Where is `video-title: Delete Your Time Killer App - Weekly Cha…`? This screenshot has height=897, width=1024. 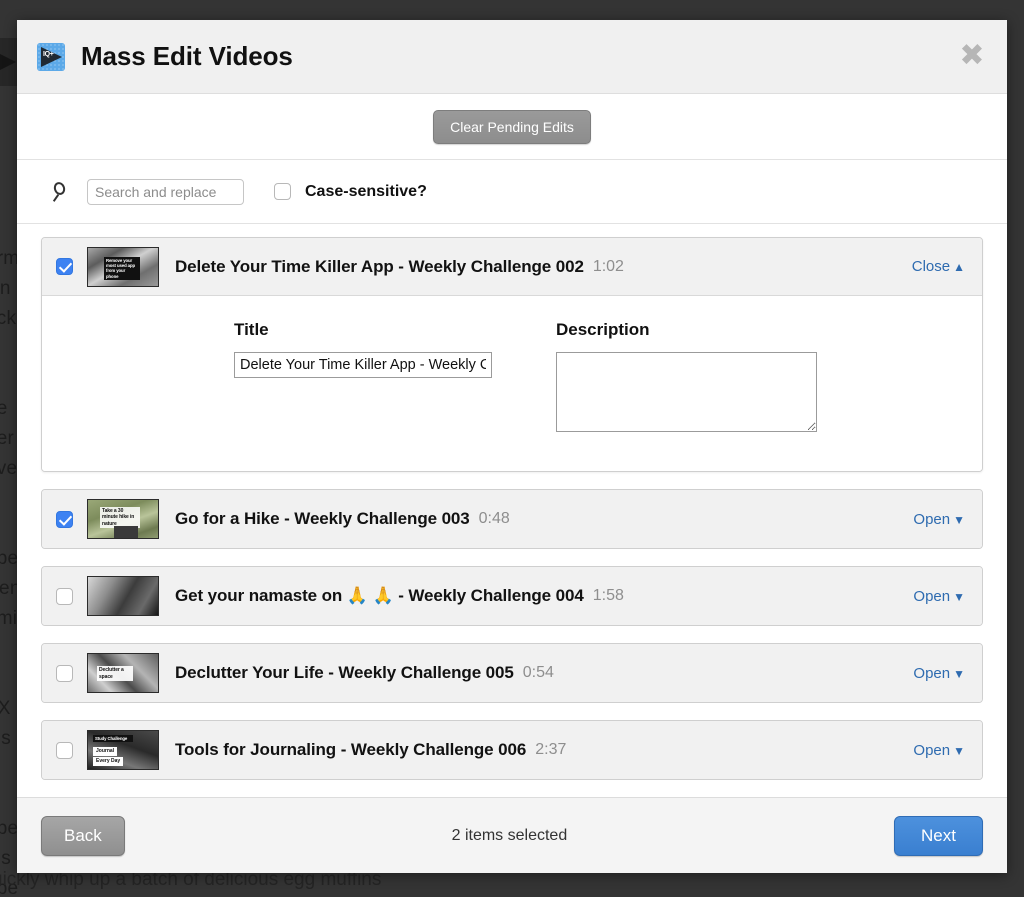
video-title: Delete Your Time Killer App - Weekly Cha… is located at coordinates (379, 266).